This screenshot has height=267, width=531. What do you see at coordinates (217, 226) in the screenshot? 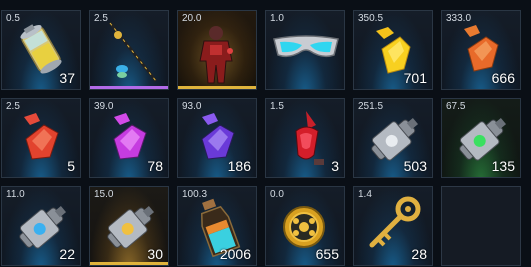
I see `inventory-slot-potion: 100.3 2006` at bounding box center [217, 226].